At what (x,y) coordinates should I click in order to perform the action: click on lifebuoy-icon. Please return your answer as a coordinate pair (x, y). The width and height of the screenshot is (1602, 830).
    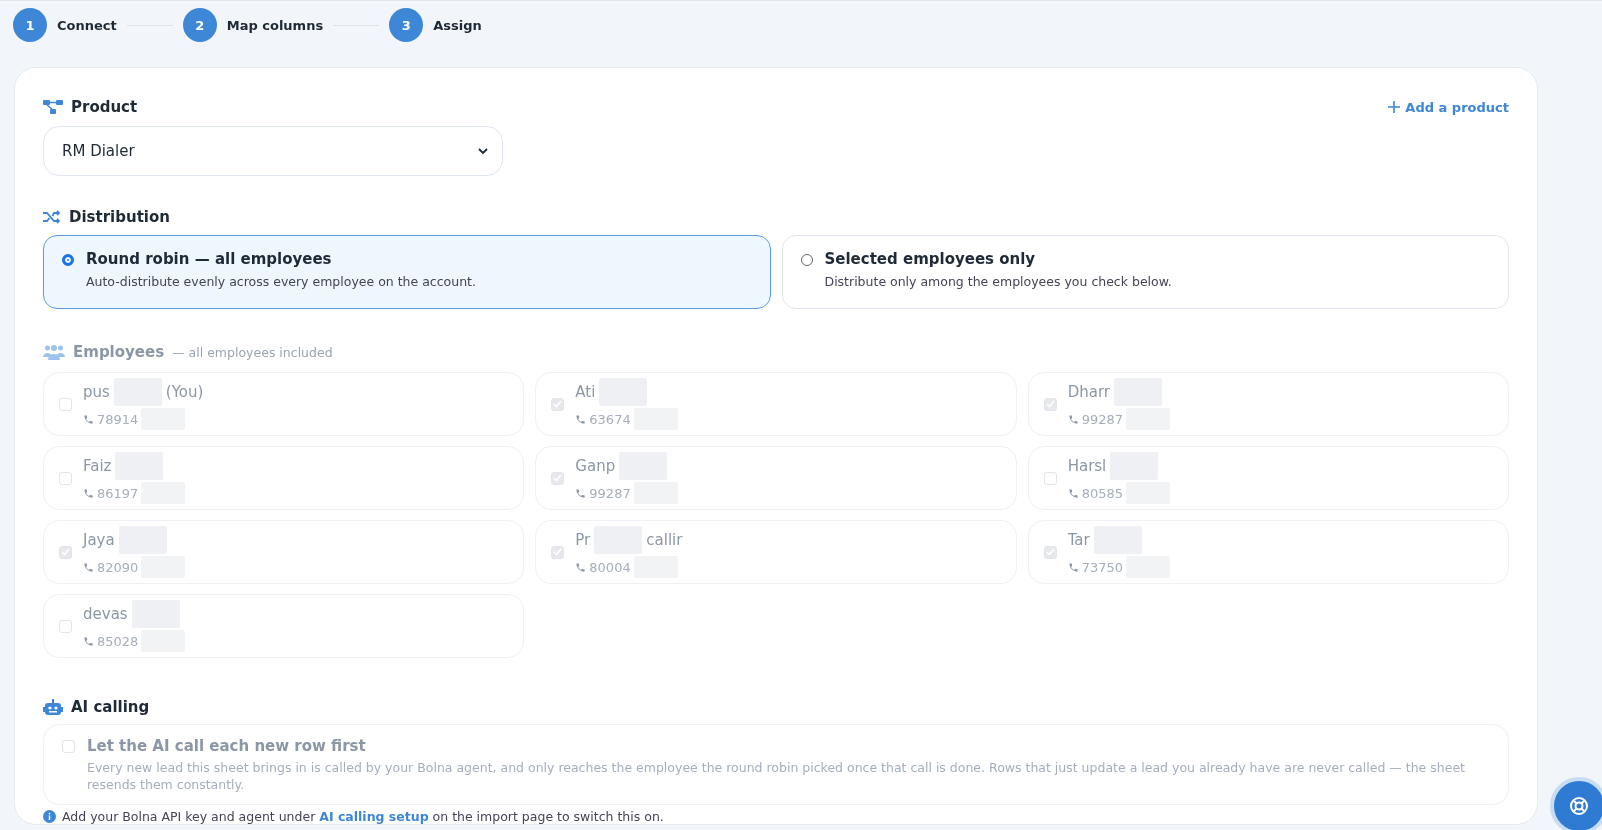
    Looking at the image, I should click on (1579, 806).